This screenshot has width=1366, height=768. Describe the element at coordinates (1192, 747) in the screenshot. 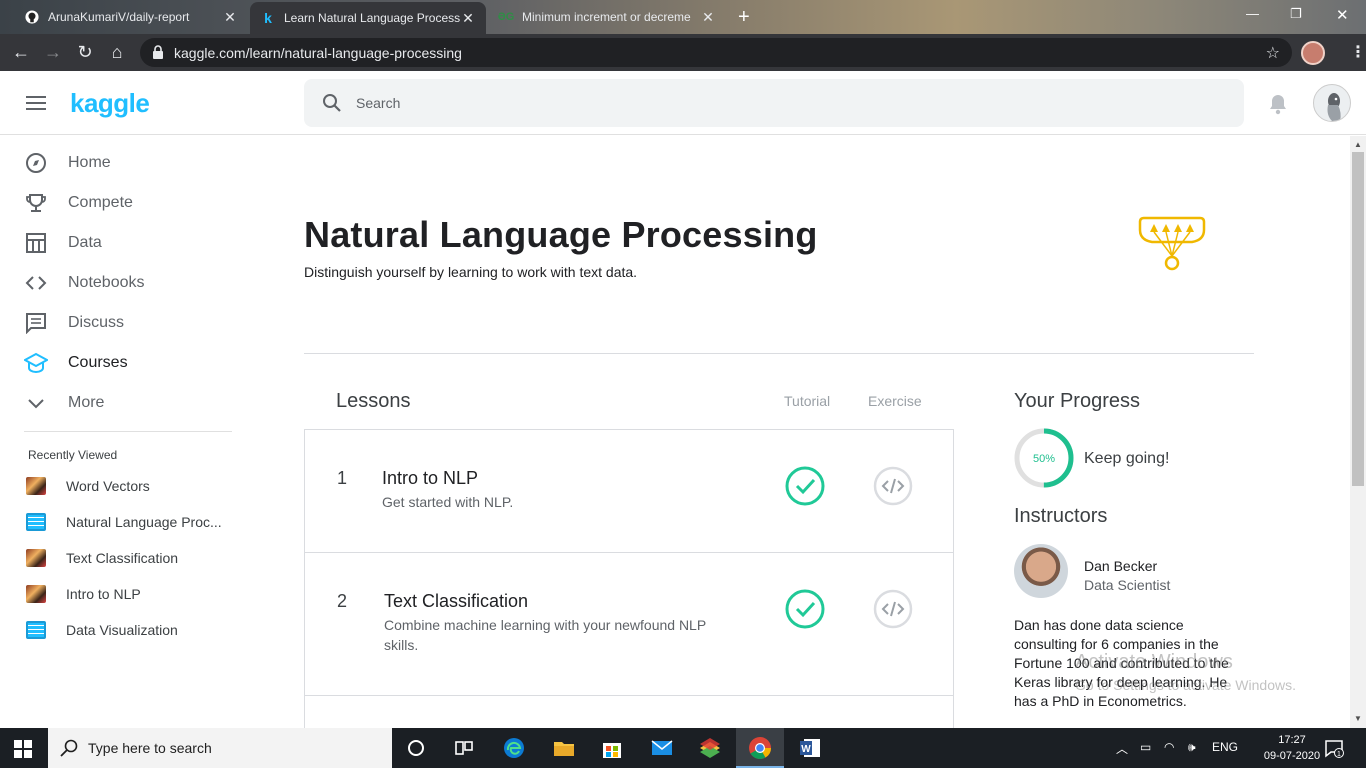

I see `volume-icon: 🕪` at that location.